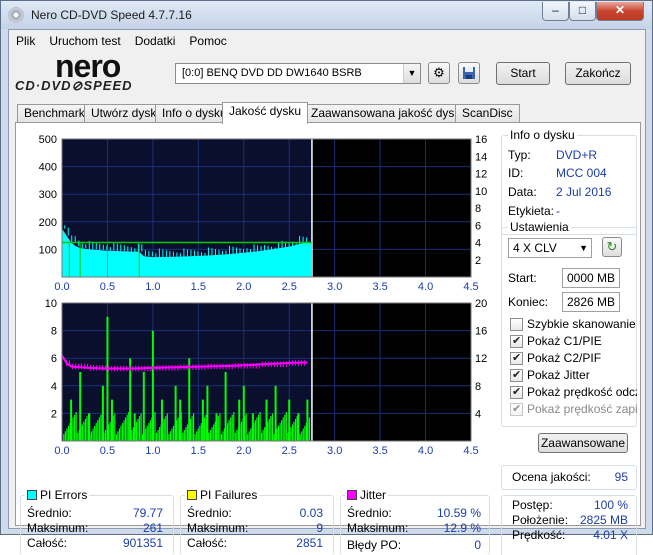 This screenshot has height=555, width=653. I want to click on y2-tick-label: 10, so click(481, 192).